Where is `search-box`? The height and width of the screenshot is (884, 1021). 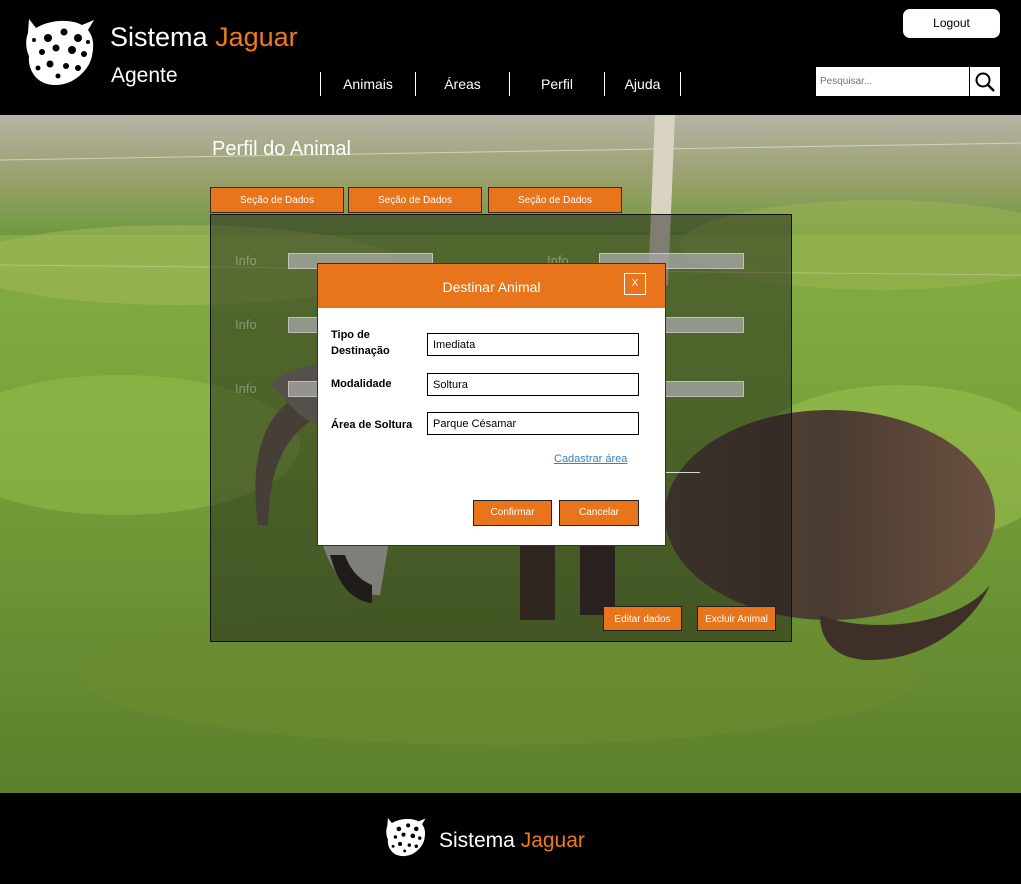 search-box is located at coordinates (908, 81).